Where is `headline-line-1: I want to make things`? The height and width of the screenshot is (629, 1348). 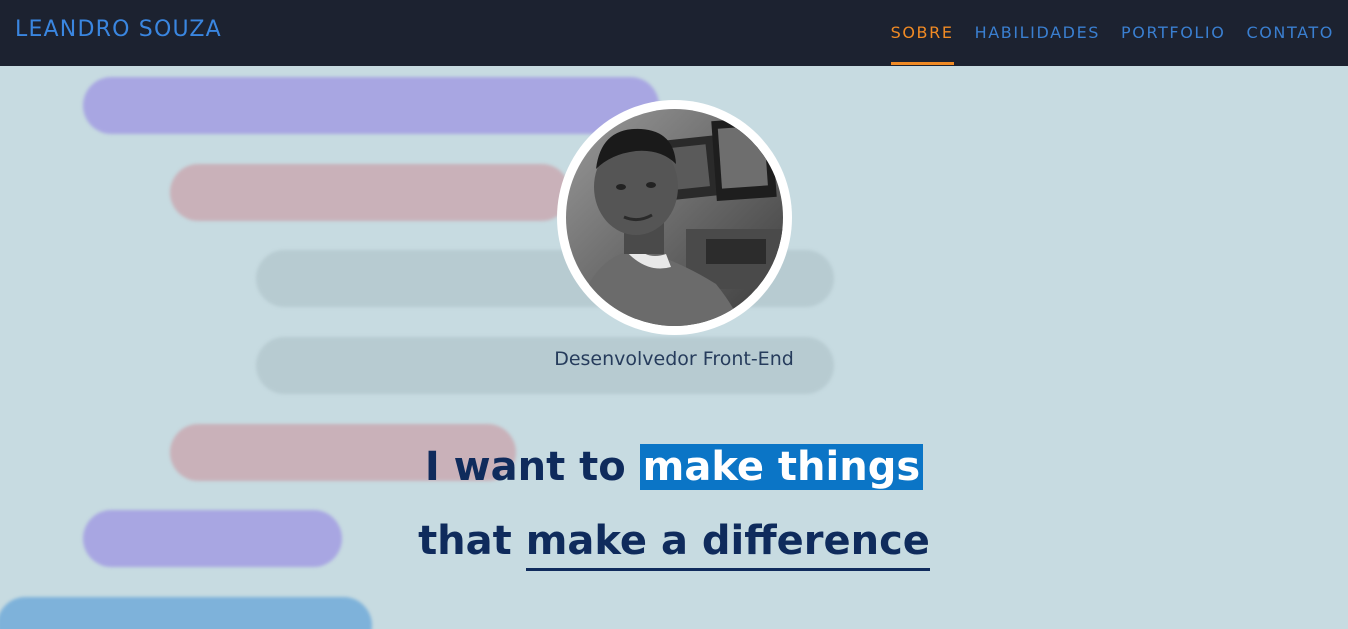
headline-line-1: I want to make things is located at coordinates (674, 467).